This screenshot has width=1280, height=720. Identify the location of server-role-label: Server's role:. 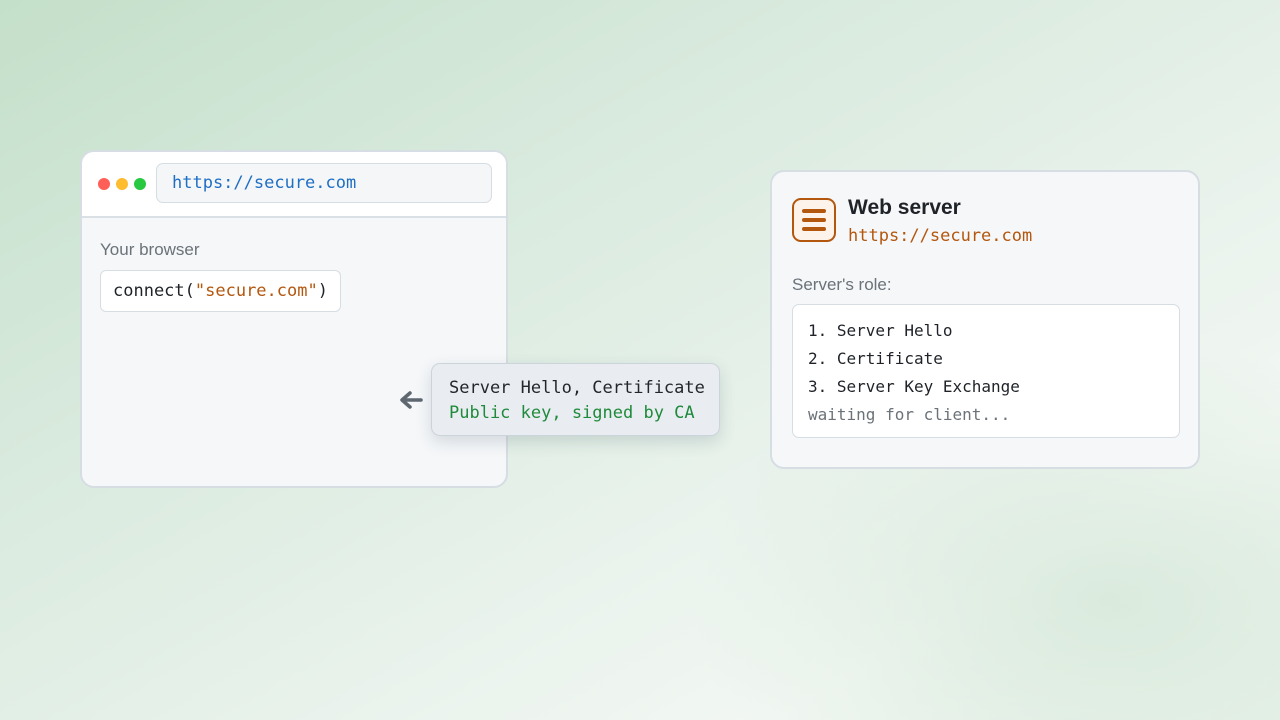
(842, 284).